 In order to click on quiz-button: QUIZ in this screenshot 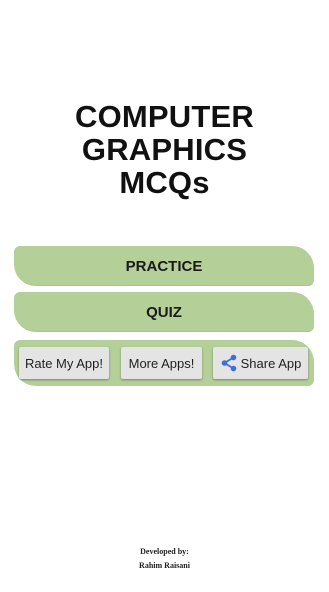, I will do `click(164, 312)`.